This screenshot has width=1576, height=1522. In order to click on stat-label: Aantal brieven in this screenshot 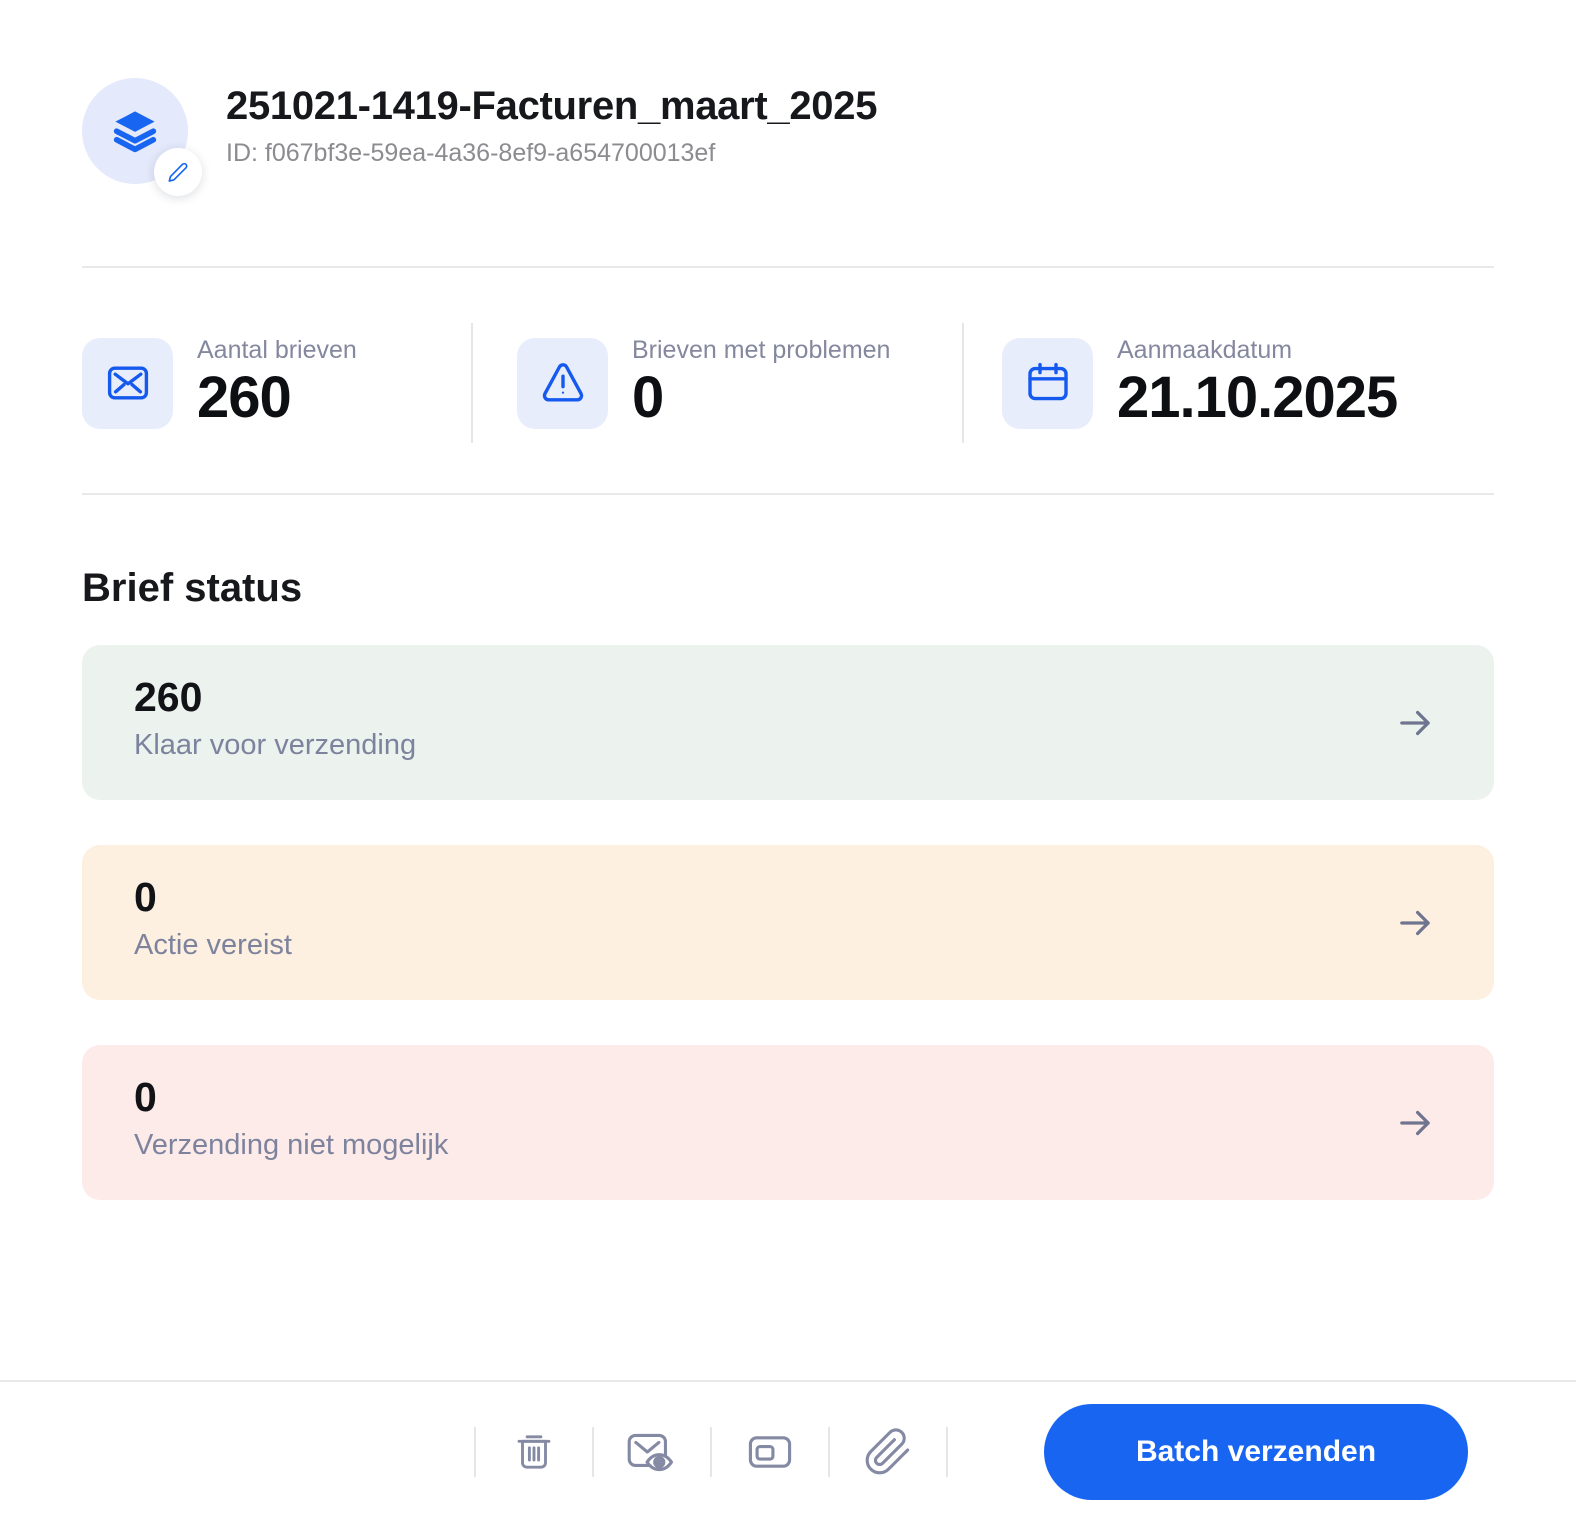, I will do `click(277, 350)`.